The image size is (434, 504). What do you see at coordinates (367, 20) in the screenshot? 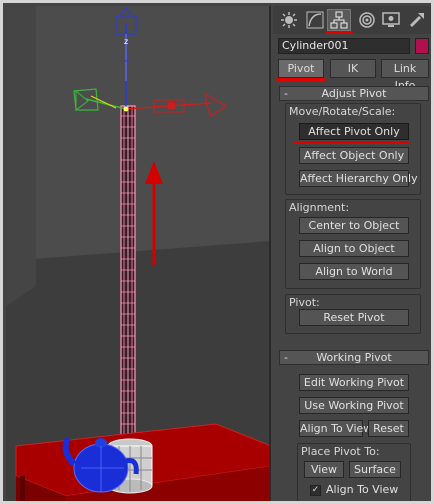
I see `motion-icon` at bounding box center [367, 20].